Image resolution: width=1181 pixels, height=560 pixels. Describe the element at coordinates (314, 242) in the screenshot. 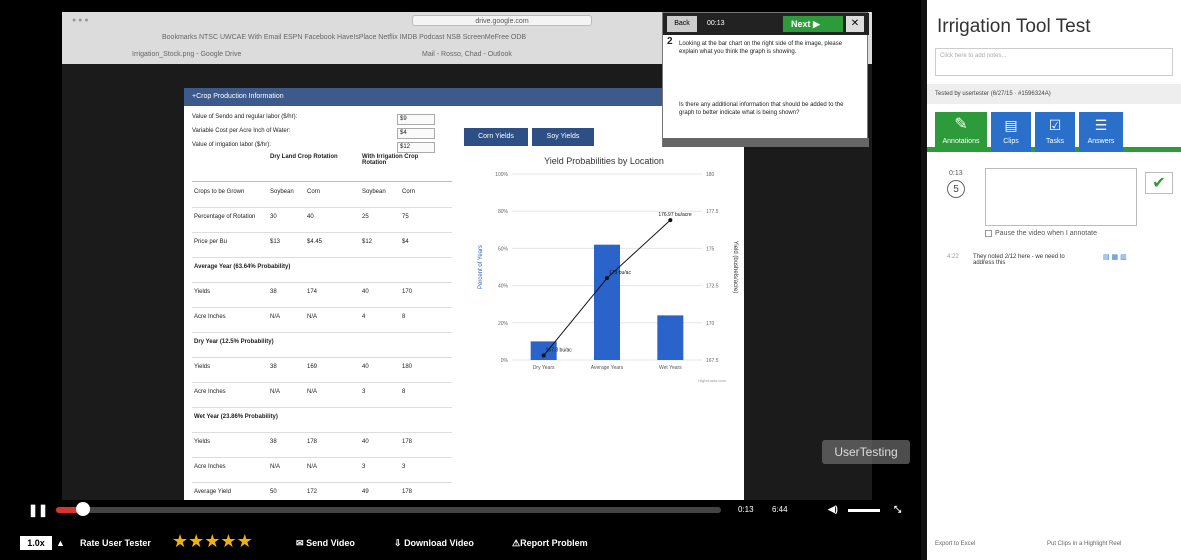

I see `table-cell: $4.45` at that location.